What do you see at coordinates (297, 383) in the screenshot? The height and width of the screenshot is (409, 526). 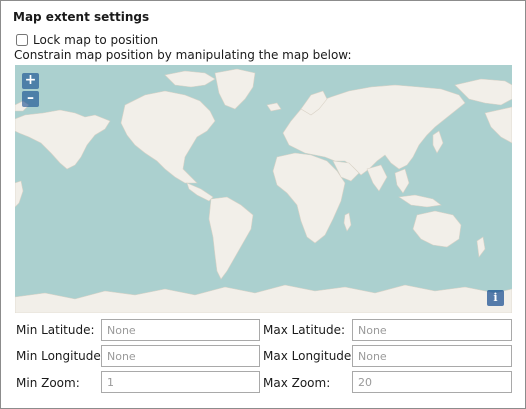 I see `max-zoom-label: Max Zoom:` at bounding box center [297, 383].